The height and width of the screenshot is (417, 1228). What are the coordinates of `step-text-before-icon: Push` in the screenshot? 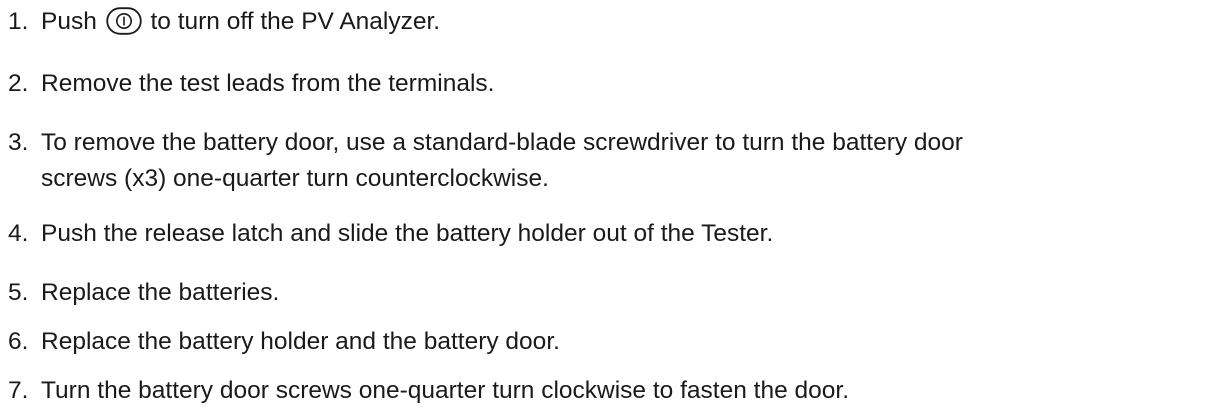 It's located at (69, 21).